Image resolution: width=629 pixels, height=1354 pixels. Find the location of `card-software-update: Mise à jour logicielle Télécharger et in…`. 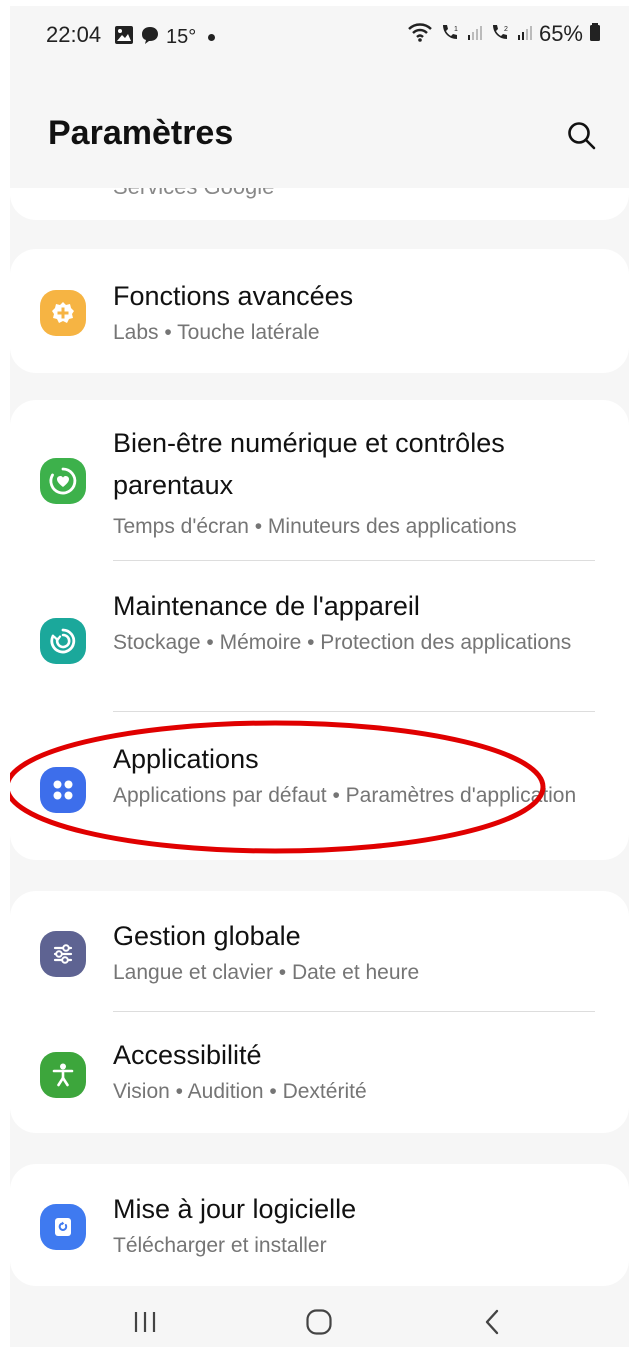

card-software-update: Mise à jour logicielle Télécharger et in… is located at coordinates (319, 1225).